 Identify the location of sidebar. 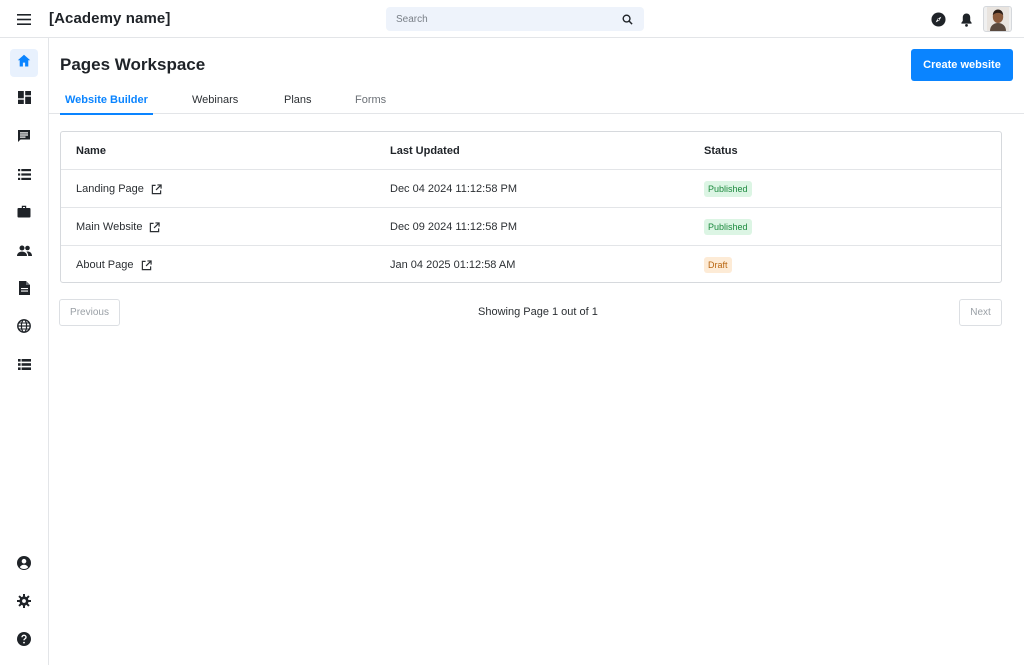
(24, 351).